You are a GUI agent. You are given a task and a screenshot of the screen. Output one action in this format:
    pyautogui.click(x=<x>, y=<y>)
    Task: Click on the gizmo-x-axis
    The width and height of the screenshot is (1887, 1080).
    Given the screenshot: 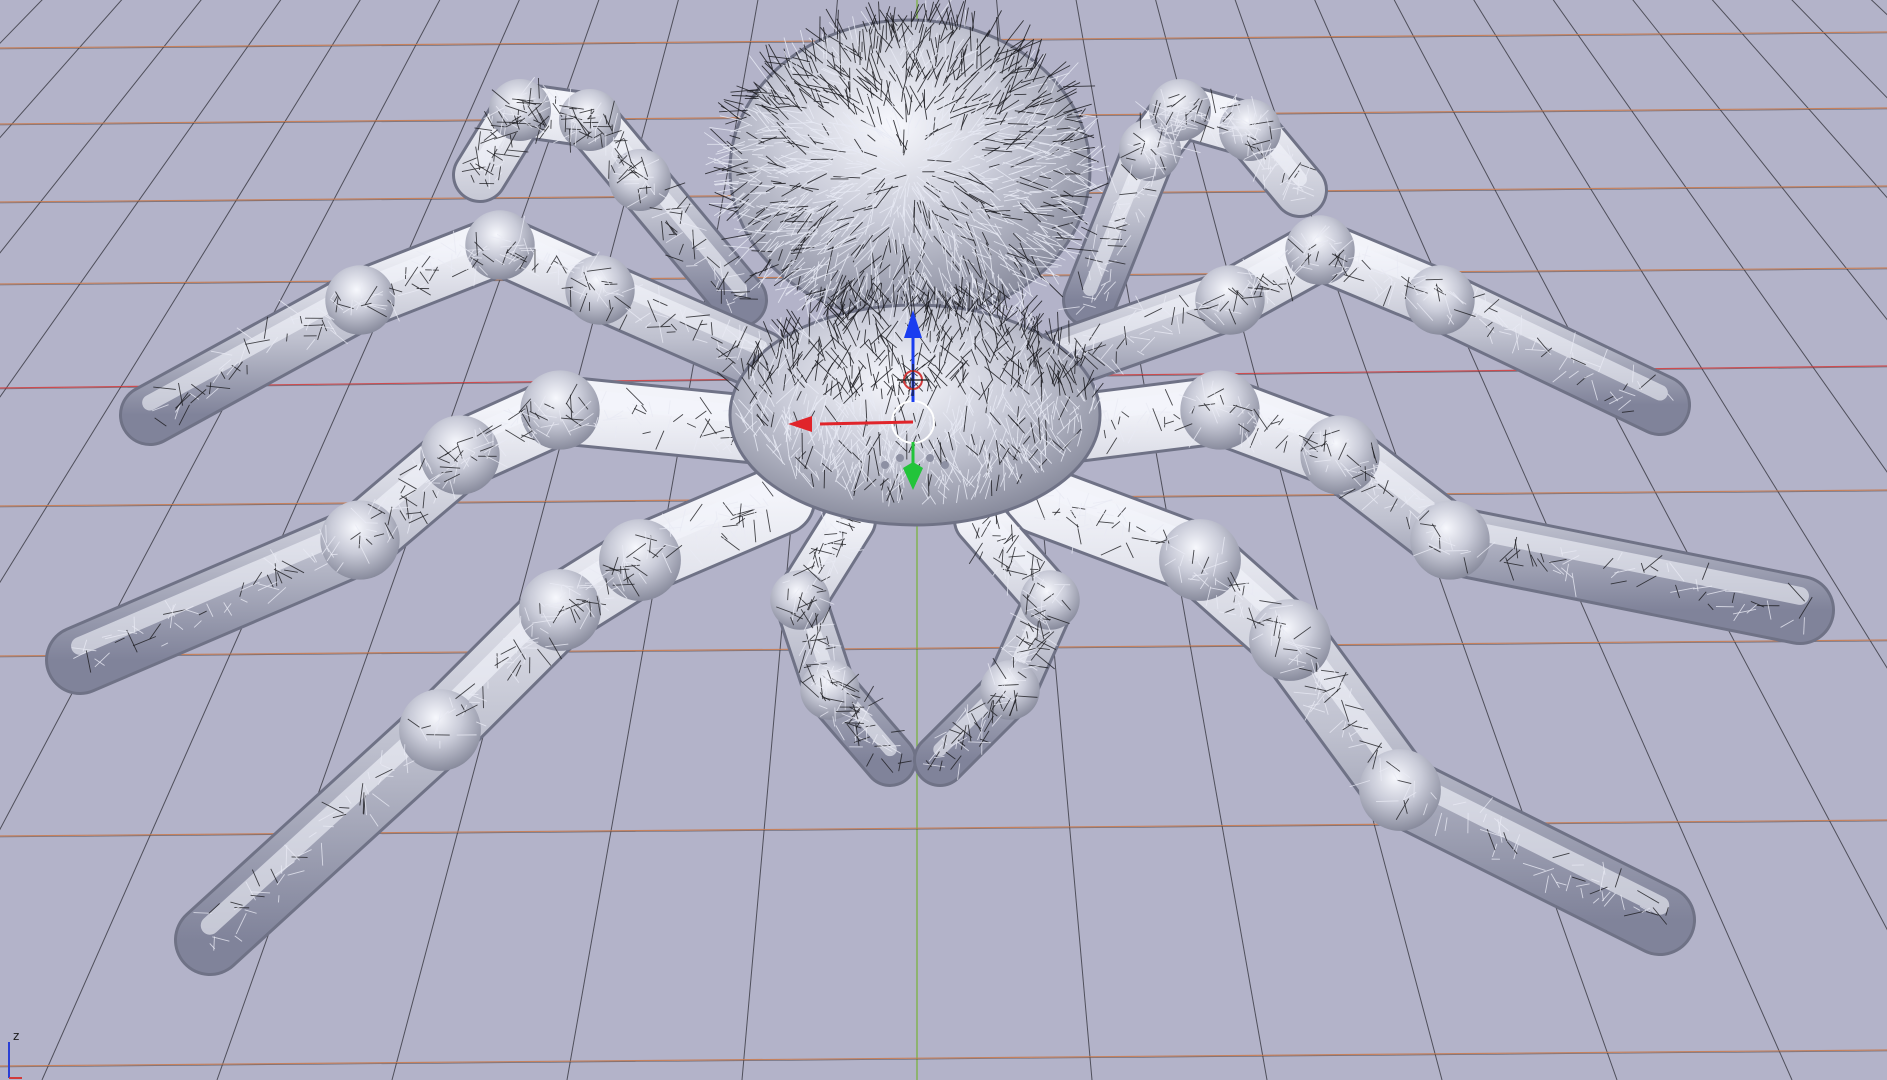 What is the action you would take?
    pyautogui.click(x=866, y=423)
    